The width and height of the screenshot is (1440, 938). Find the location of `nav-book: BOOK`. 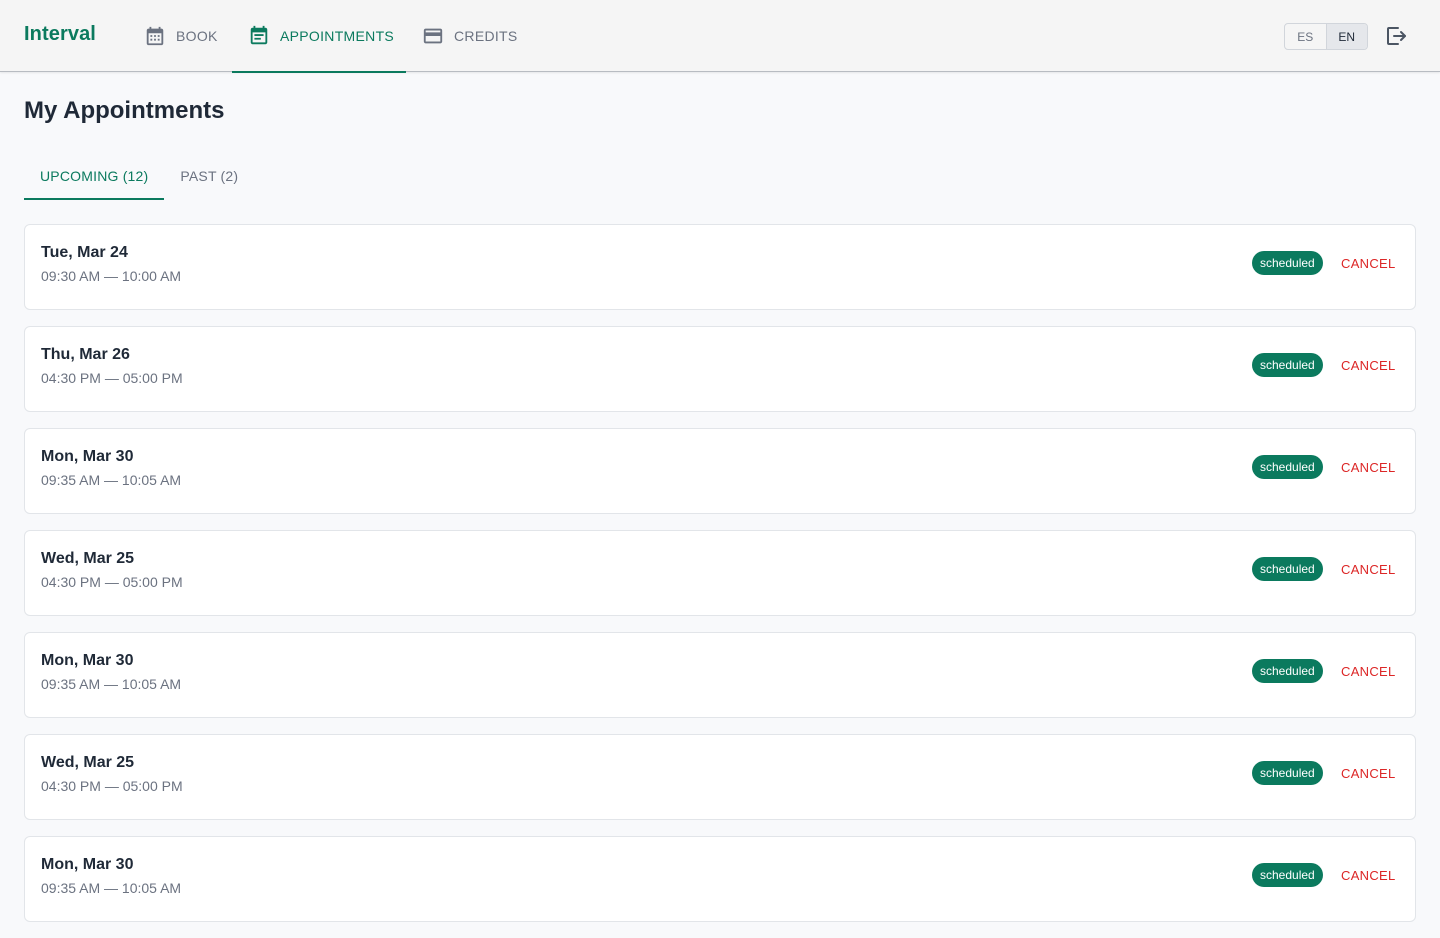

nav-book: BOOK is located at coordinates (180, 36).